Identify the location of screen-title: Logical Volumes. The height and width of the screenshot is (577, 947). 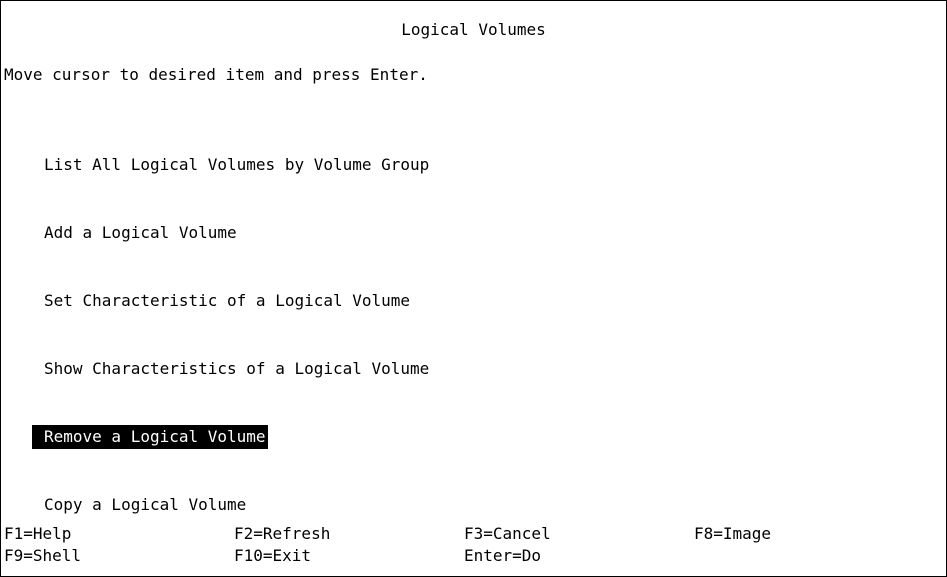
(473, 29).